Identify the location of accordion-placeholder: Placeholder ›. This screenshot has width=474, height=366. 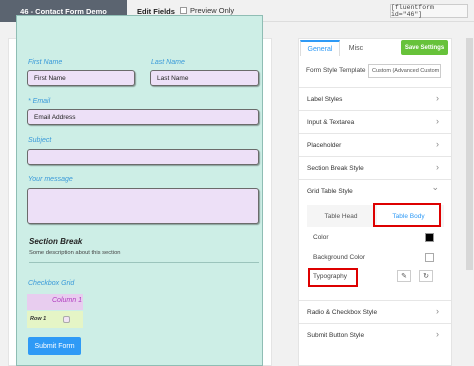
(375, 144).